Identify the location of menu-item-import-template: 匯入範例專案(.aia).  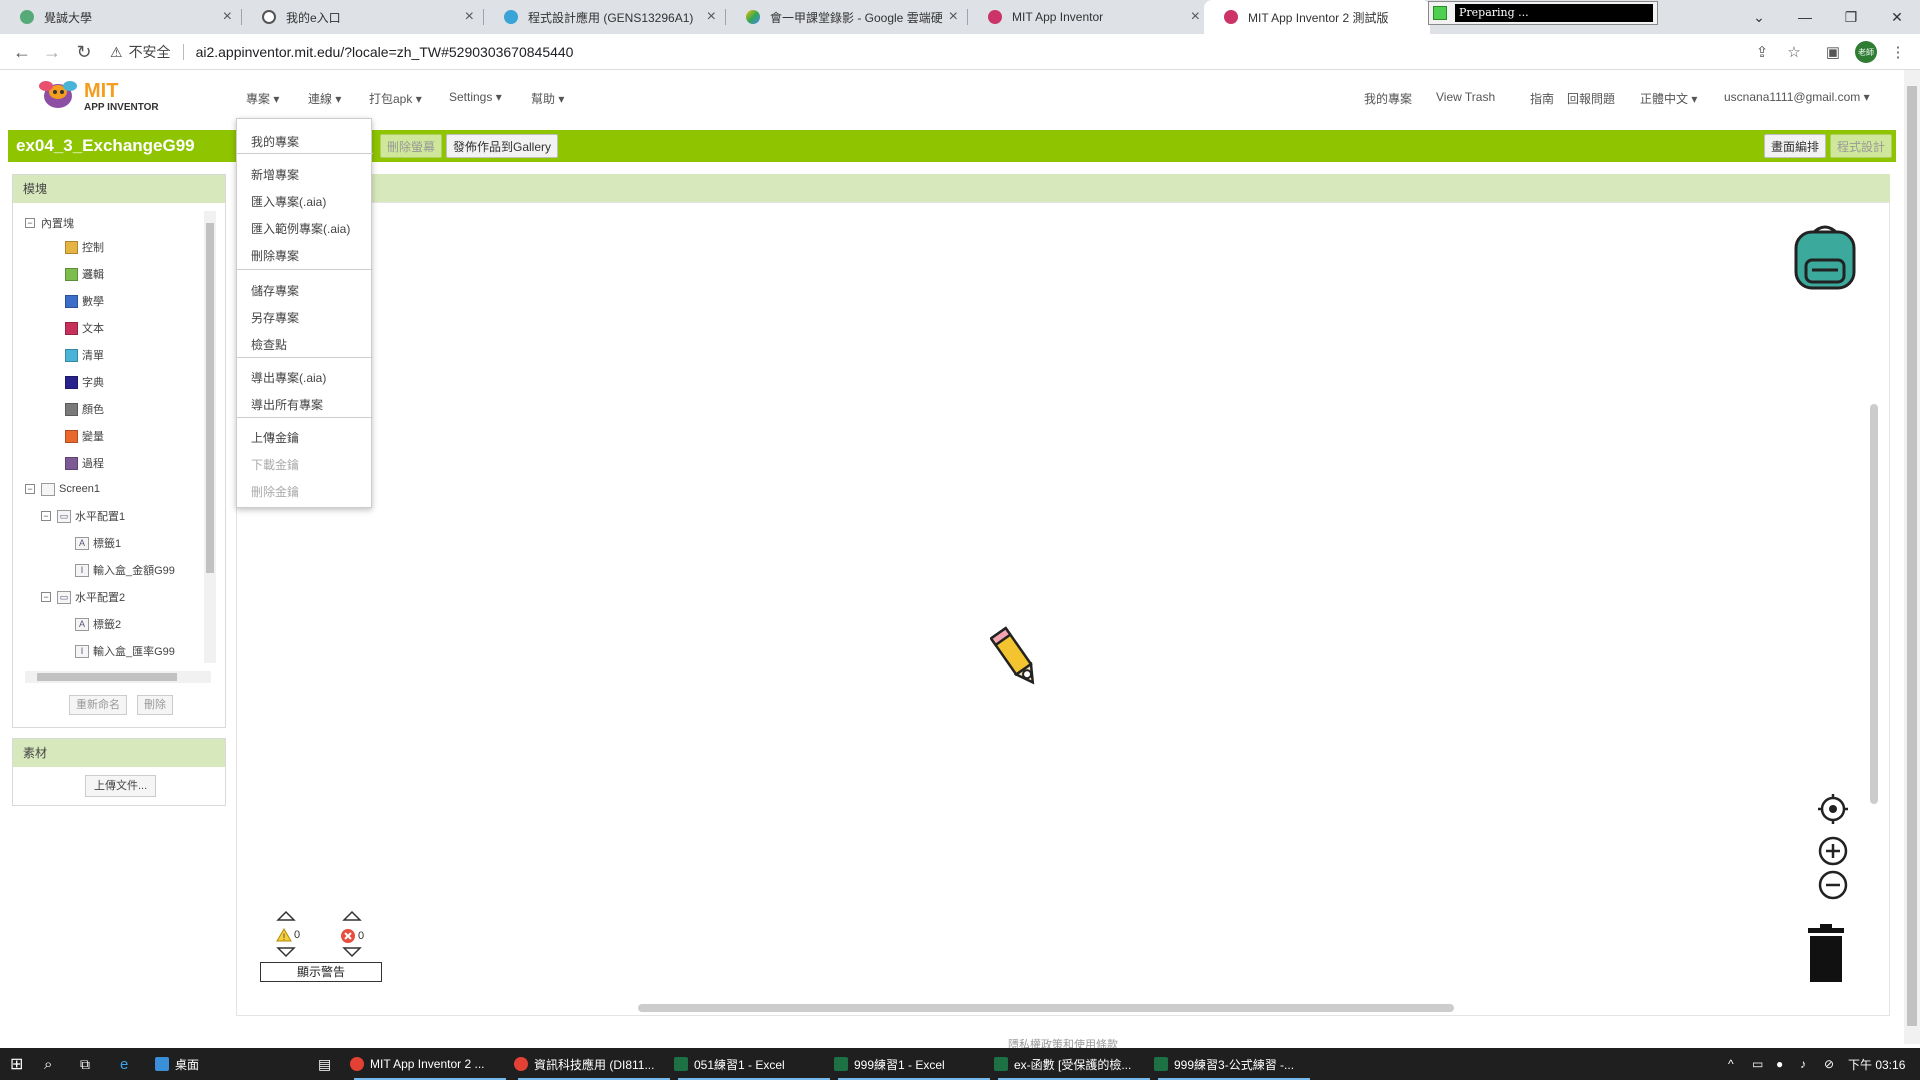
(300, 228).